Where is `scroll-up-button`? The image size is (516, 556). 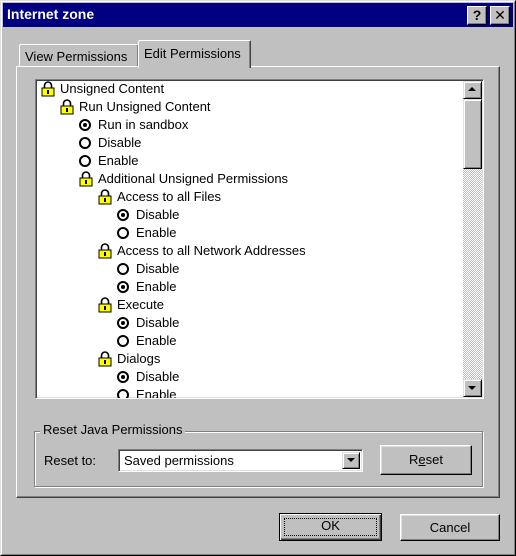 scroll-up-button is located at coordinates (472, 90).